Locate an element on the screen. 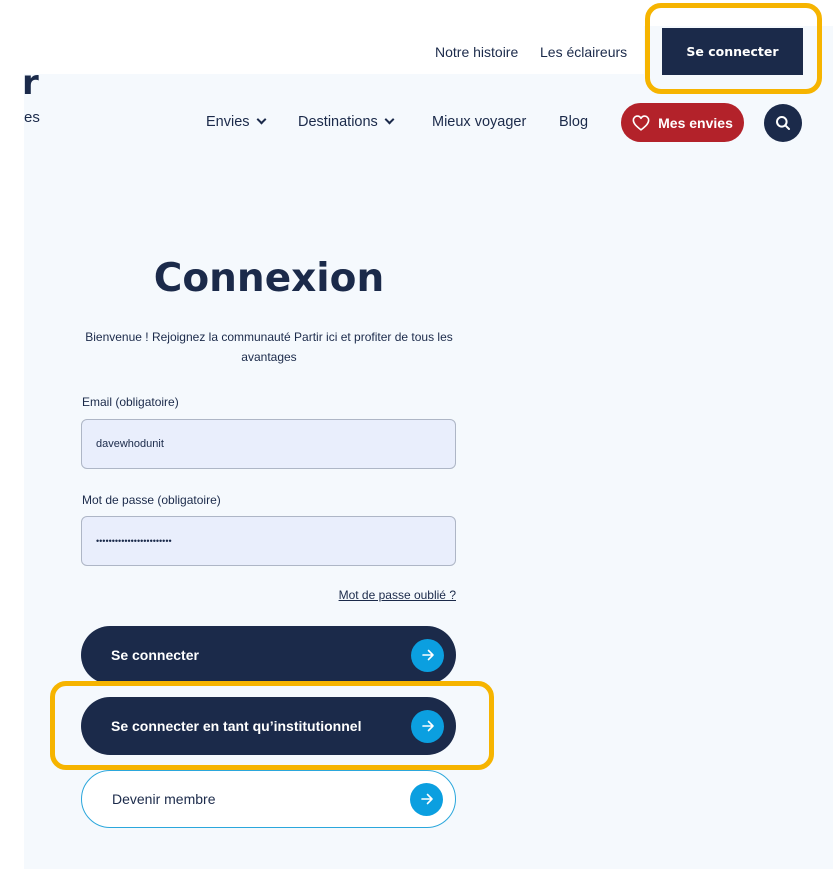 Image resolution: width=833 pixels, height=869 pixels. site-logo-subtext: es is located at coordinates (32, 117).